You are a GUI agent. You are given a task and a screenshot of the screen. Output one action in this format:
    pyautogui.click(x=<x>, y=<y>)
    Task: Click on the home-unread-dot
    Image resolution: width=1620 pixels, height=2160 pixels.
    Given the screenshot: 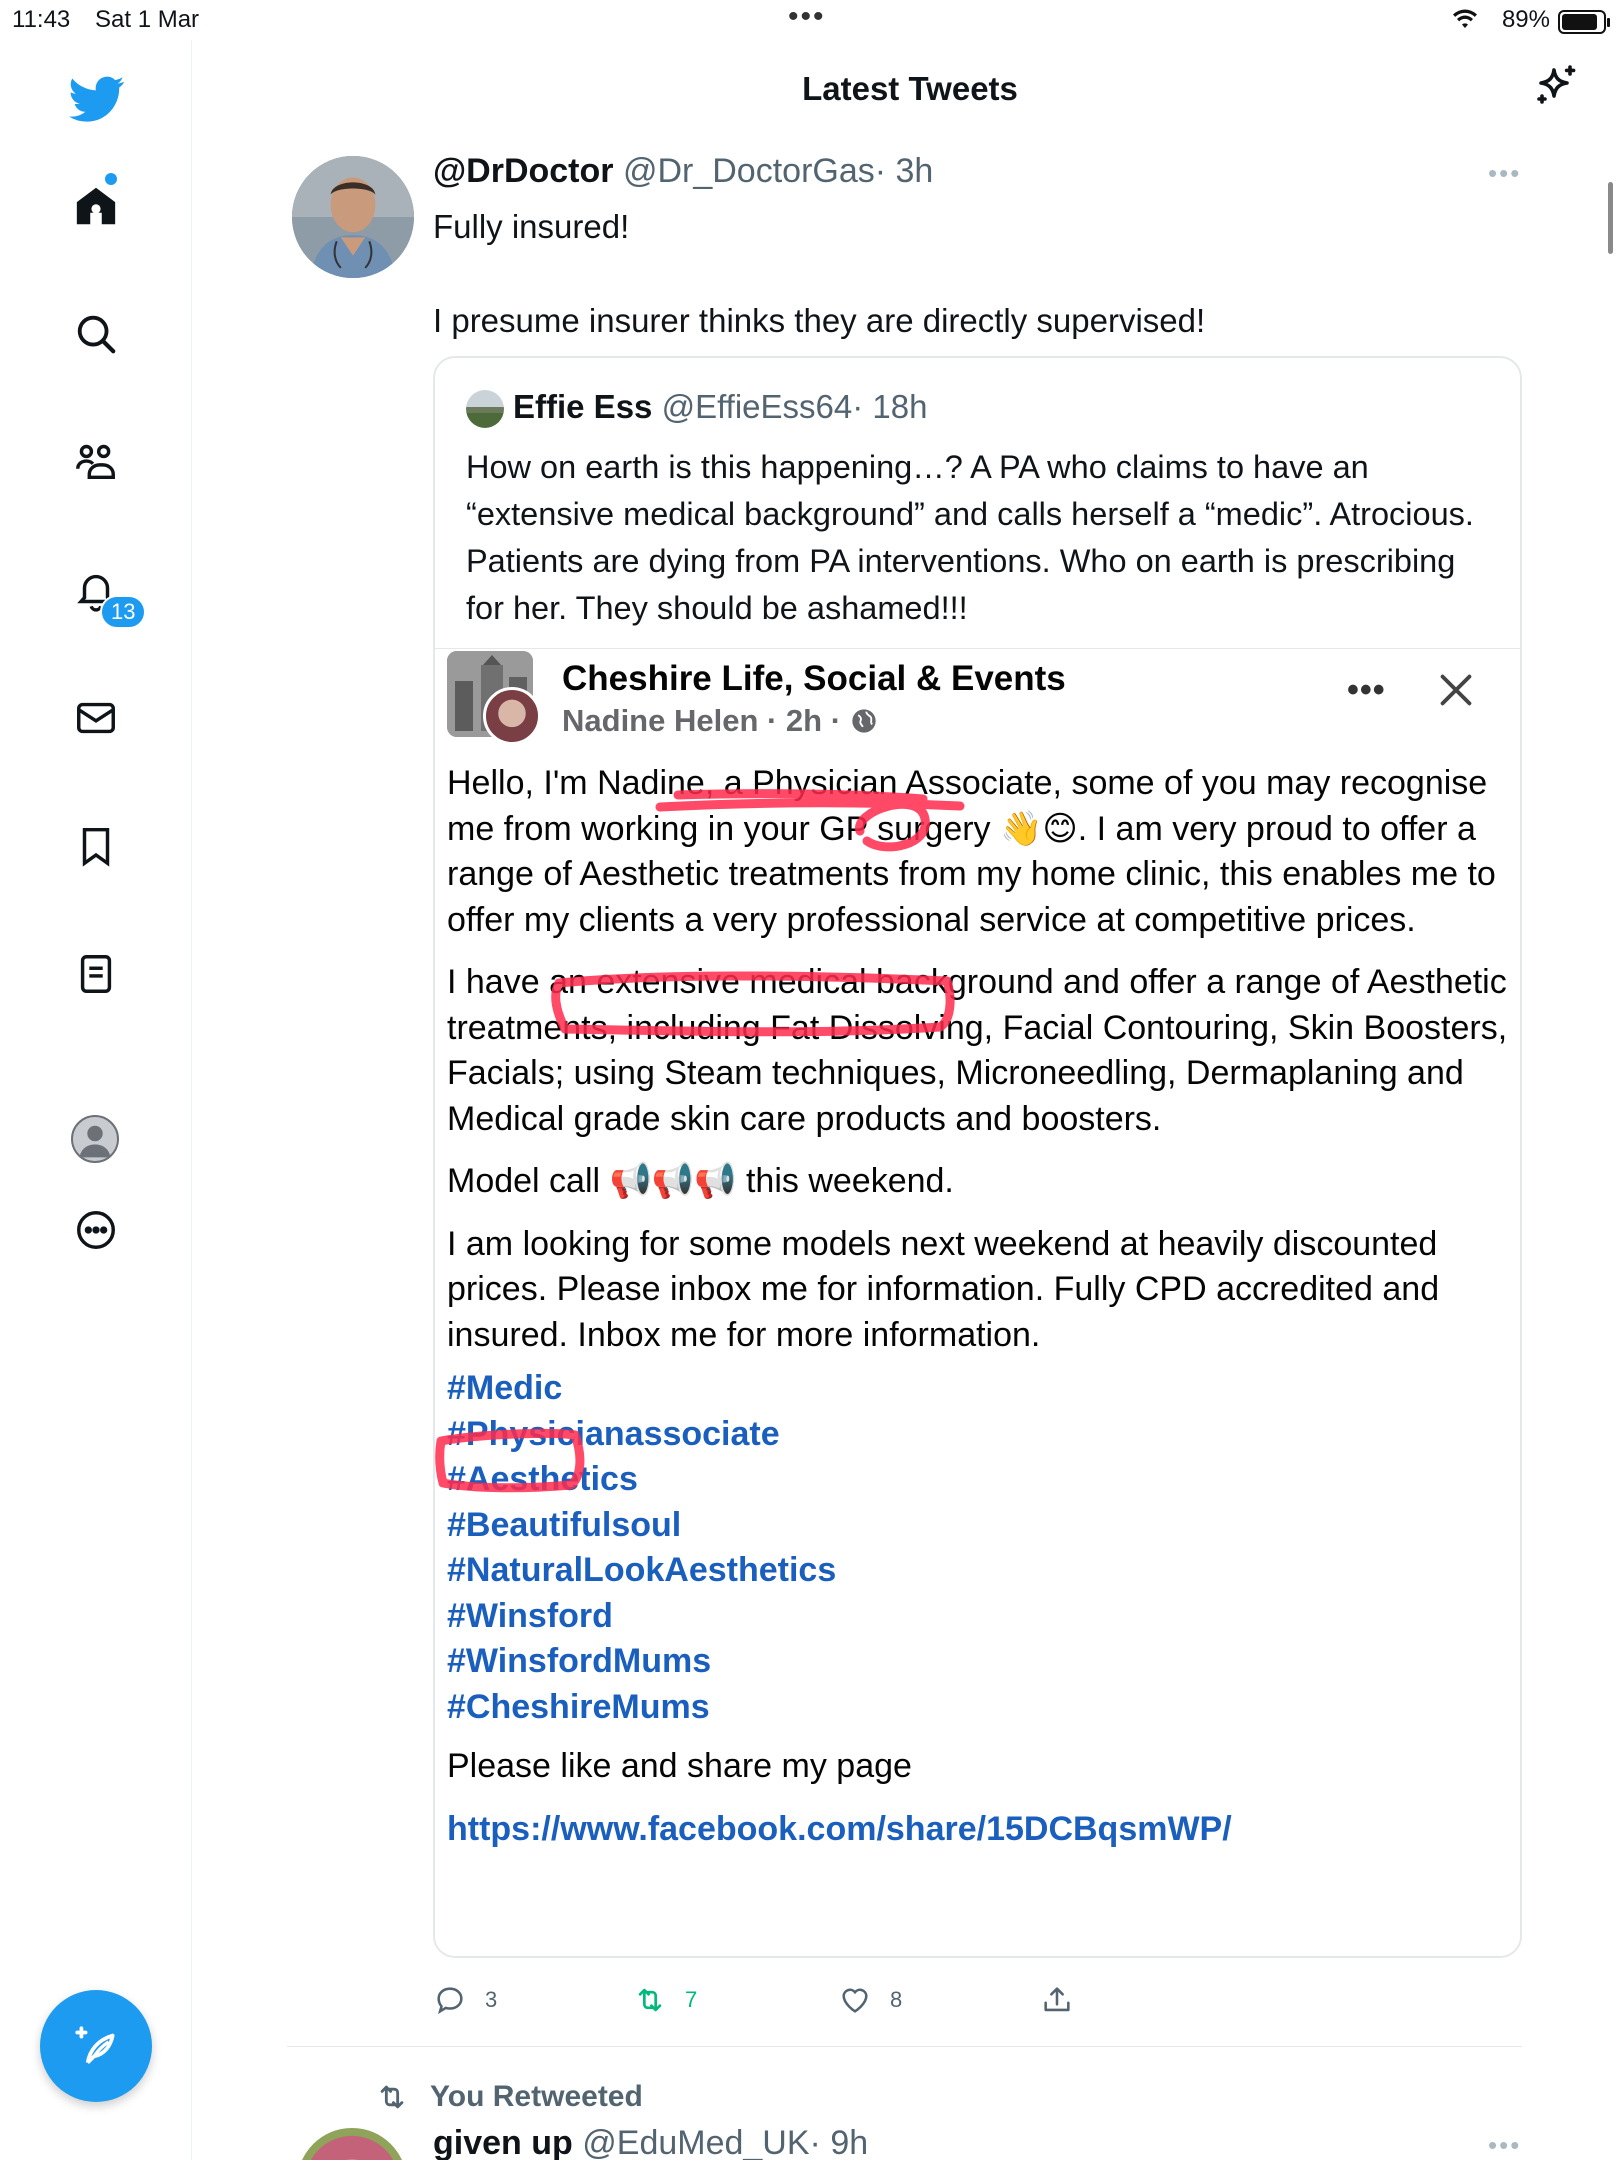 What is the action you would take?
    pyautogui.click(x=111, y=179)
    